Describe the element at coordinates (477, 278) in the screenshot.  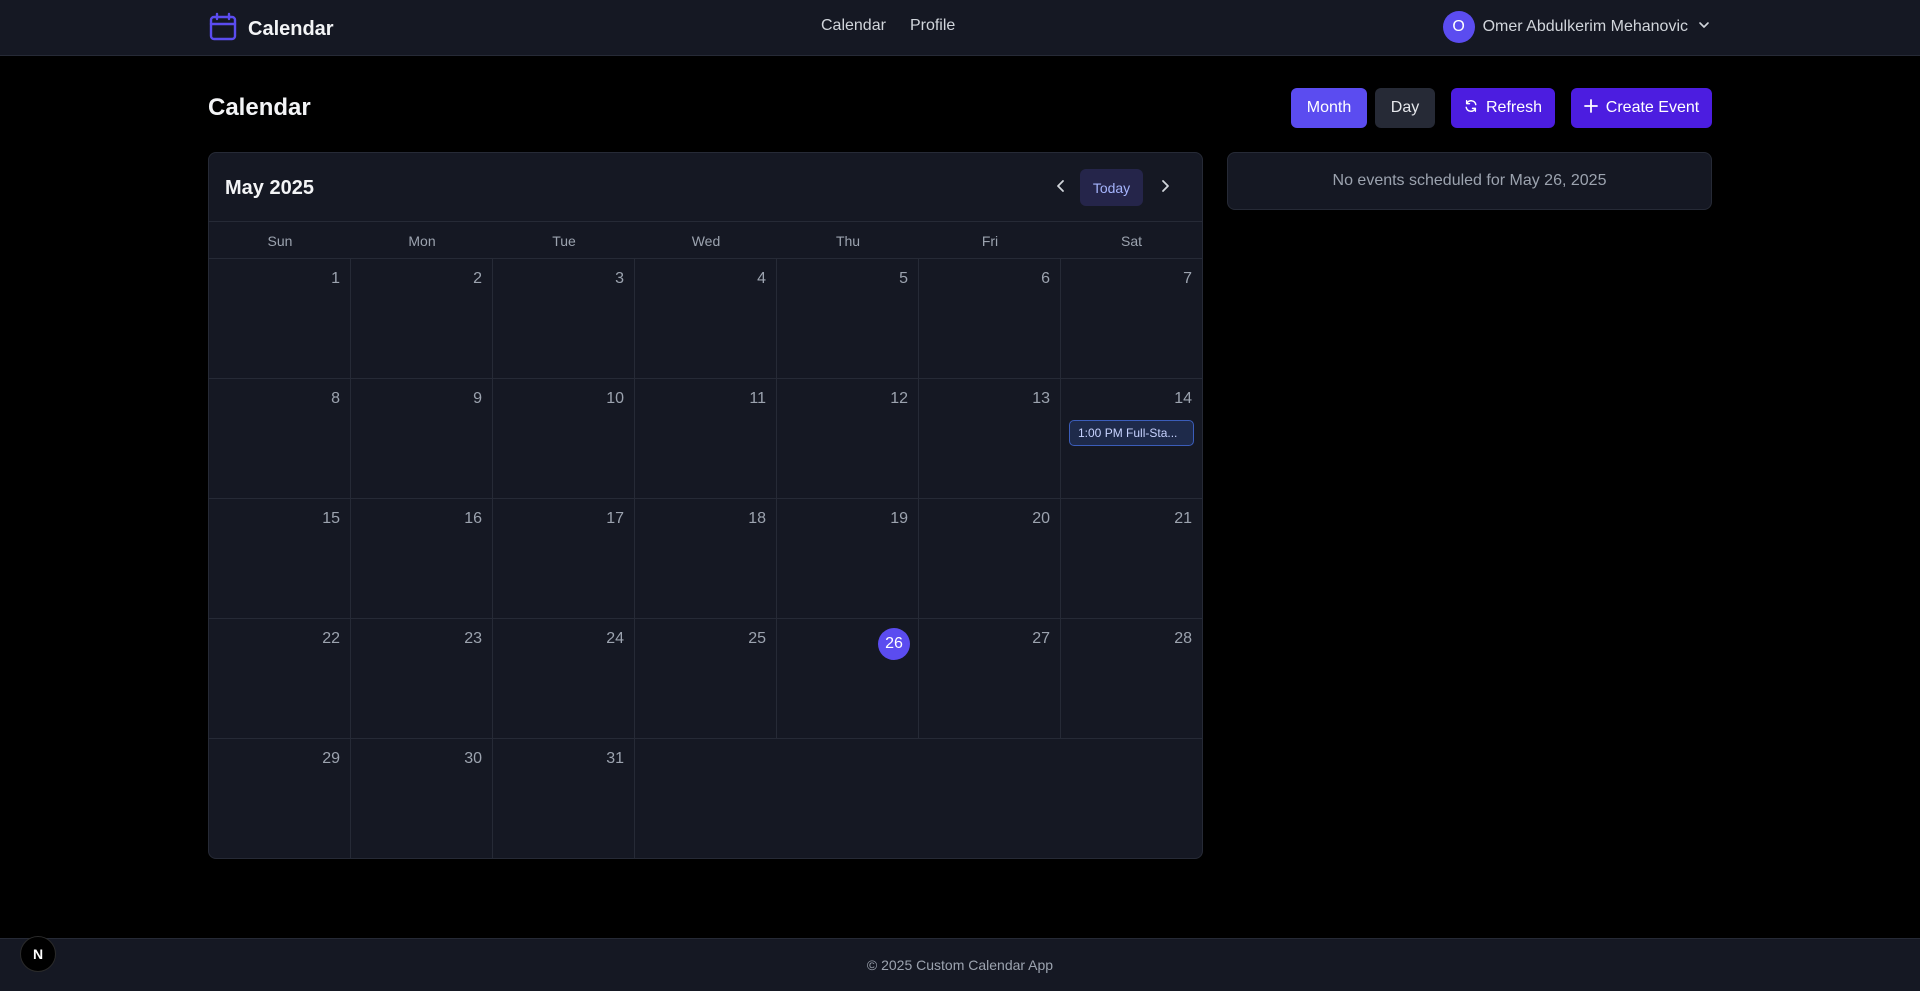
I see `day-number: 2` at that location.